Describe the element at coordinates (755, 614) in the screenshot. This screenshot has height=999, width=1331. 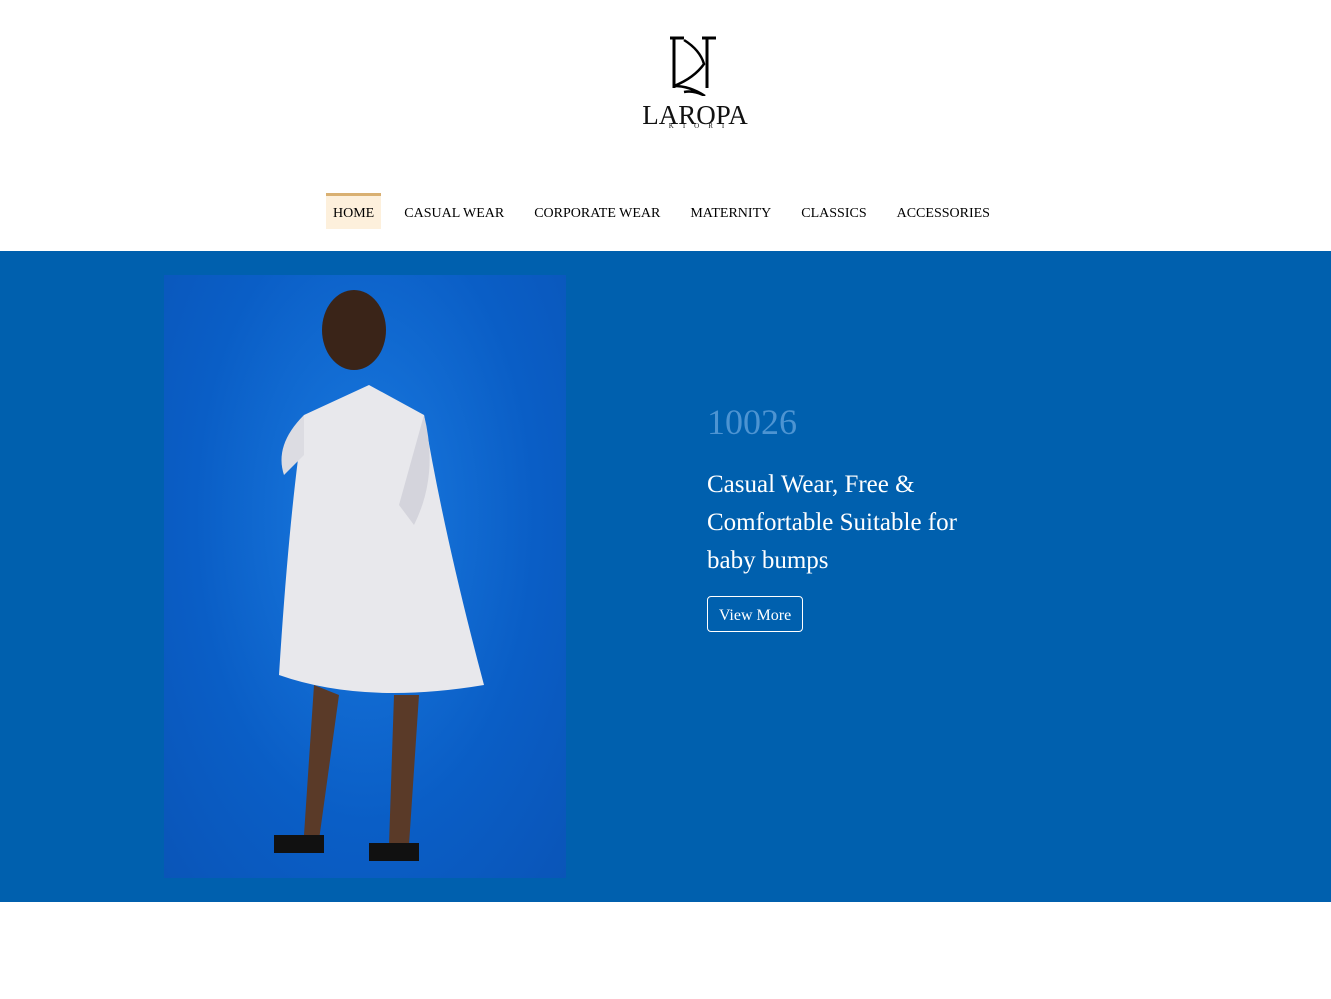
I see `view-more-button: View More` at that location.